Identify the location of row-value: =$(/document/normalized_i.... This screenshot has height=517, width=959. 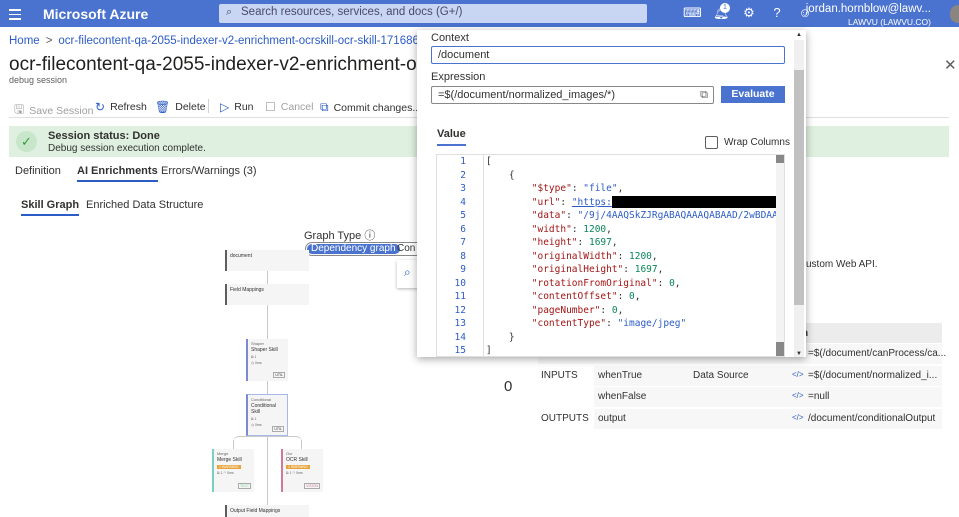
(873, 375).